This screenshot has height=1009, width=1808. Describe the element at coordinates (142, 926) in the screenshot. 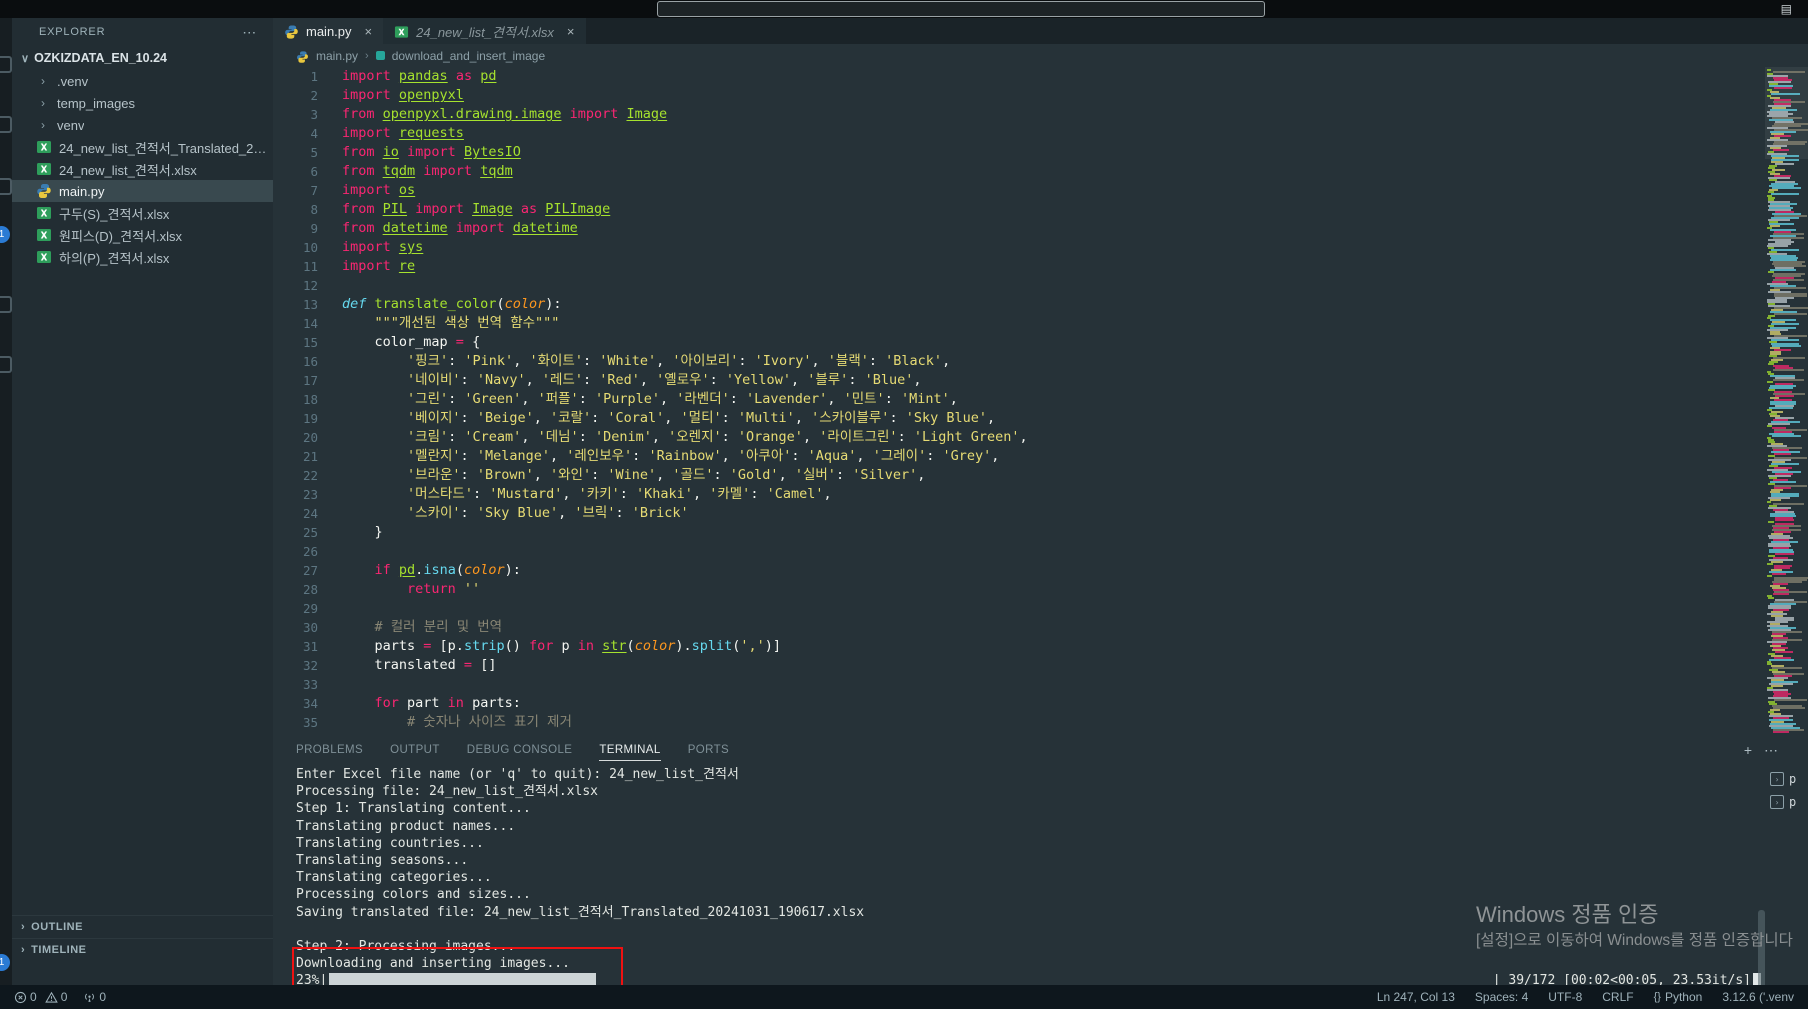

I see `outline-section: › OUTLINE` at that location.